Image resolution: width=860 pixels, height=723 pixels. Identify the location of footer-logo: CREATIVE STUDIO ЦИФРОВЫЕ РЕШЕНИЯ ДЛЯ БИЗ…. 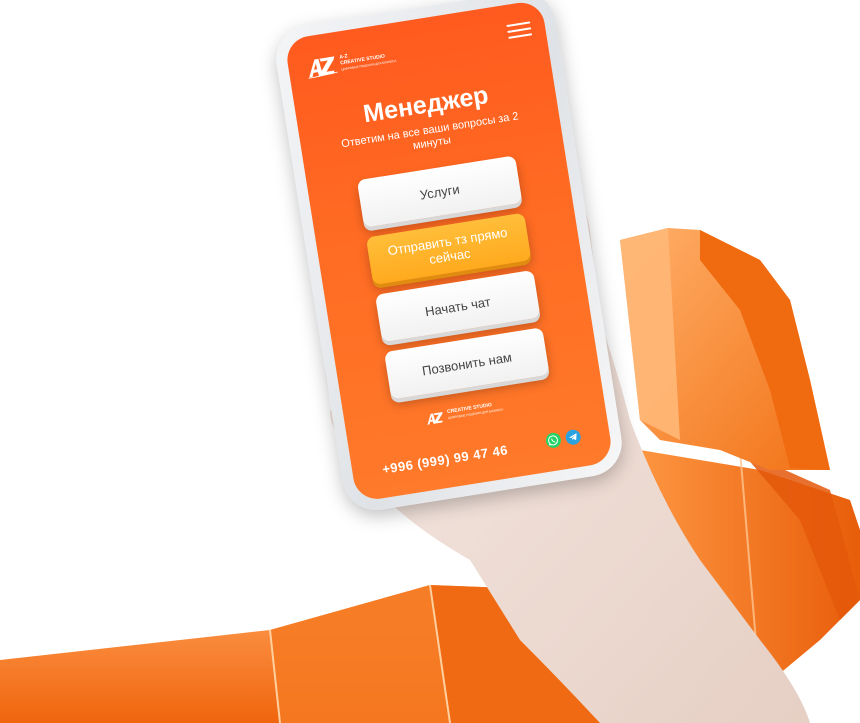
(464, 412).